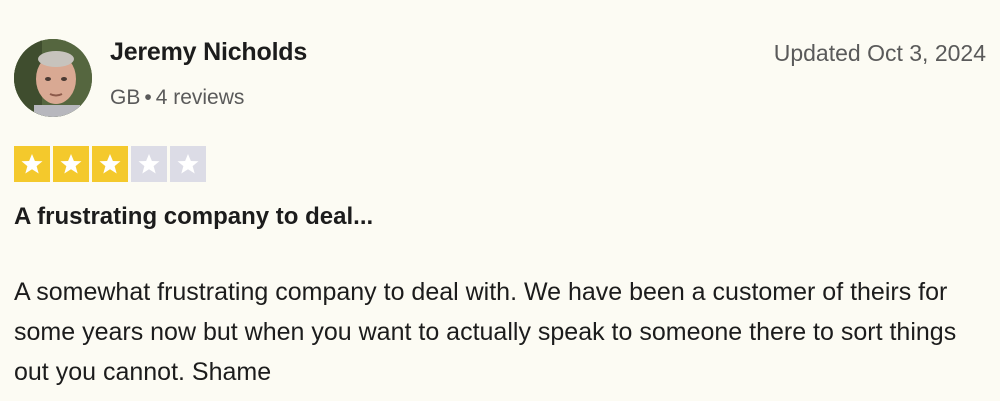 Image resolution: width=1000 pixels, height=401 pixels. I want to click on reviewer-meta: GB • 4 reviews, so click(177, 98).